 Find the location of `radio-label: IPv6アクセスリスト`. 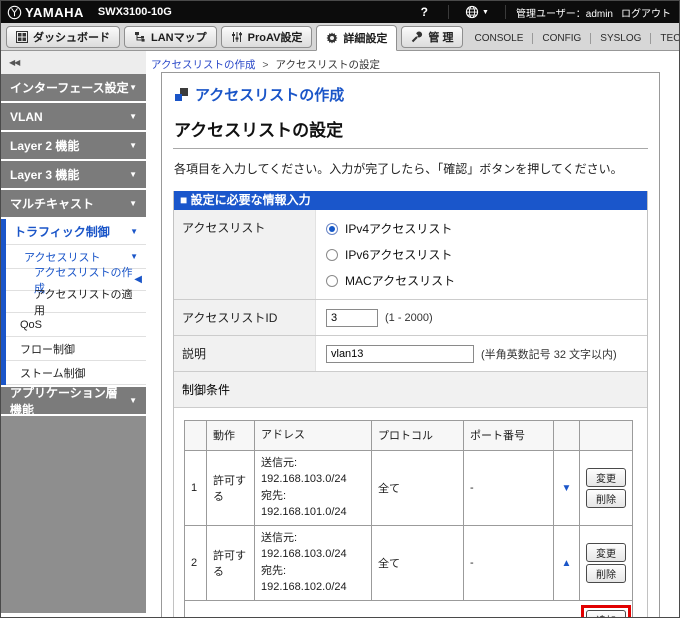

radio-label: IPv6アクセスリスト is located at coordinates (399, 255).